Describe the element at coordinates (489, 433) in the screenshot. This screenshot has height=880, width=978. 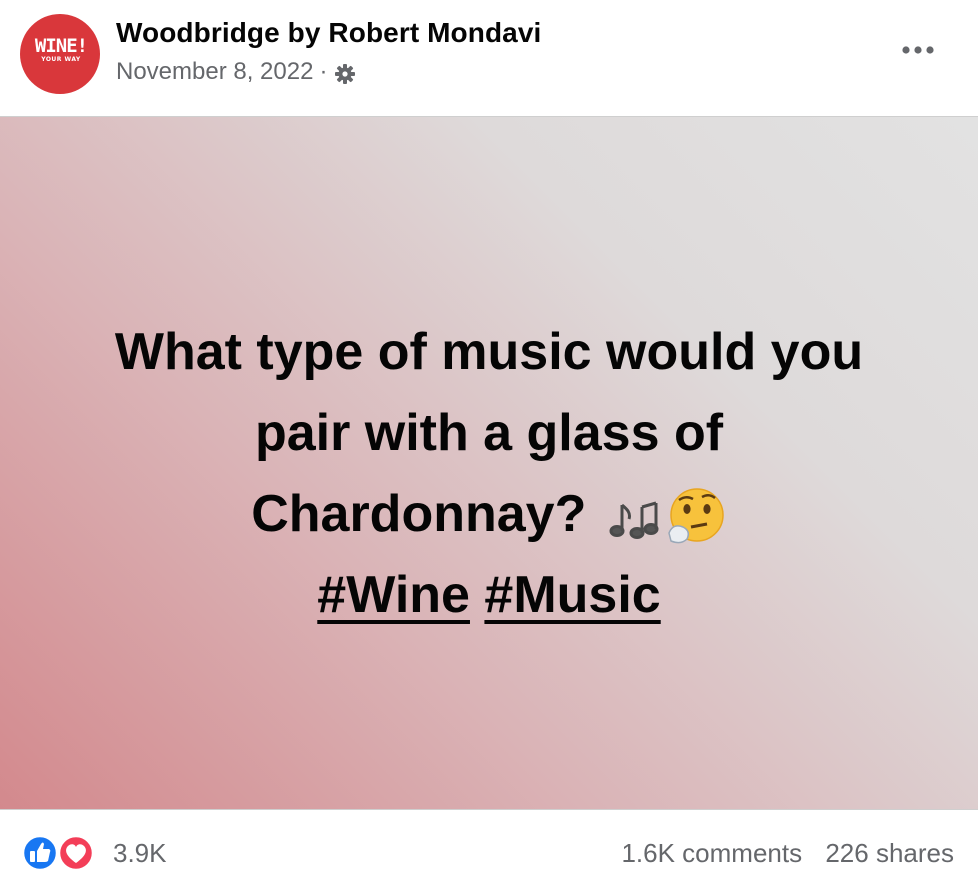
I see `post-text-line: pair with a glass of` at that location.